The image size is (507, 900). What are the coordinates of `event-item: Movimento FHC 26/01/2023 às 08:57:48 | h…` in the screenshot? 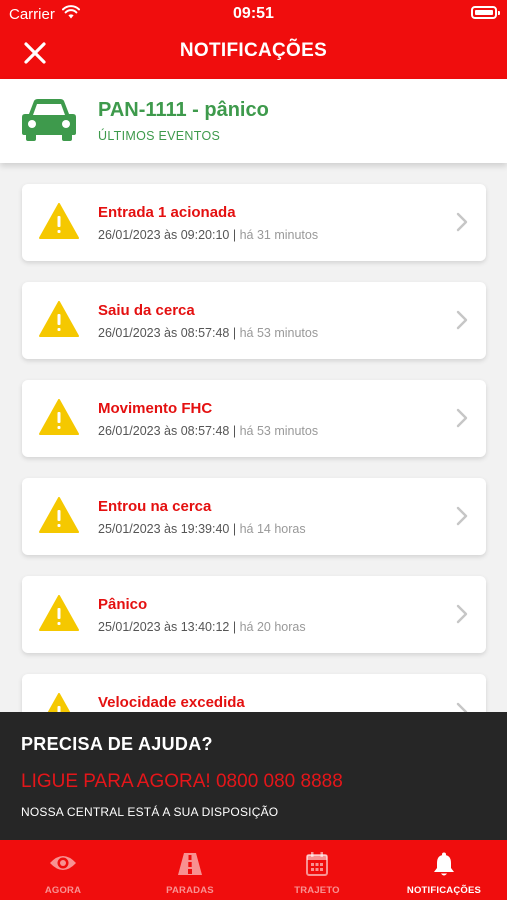 It's located at (254, 418).